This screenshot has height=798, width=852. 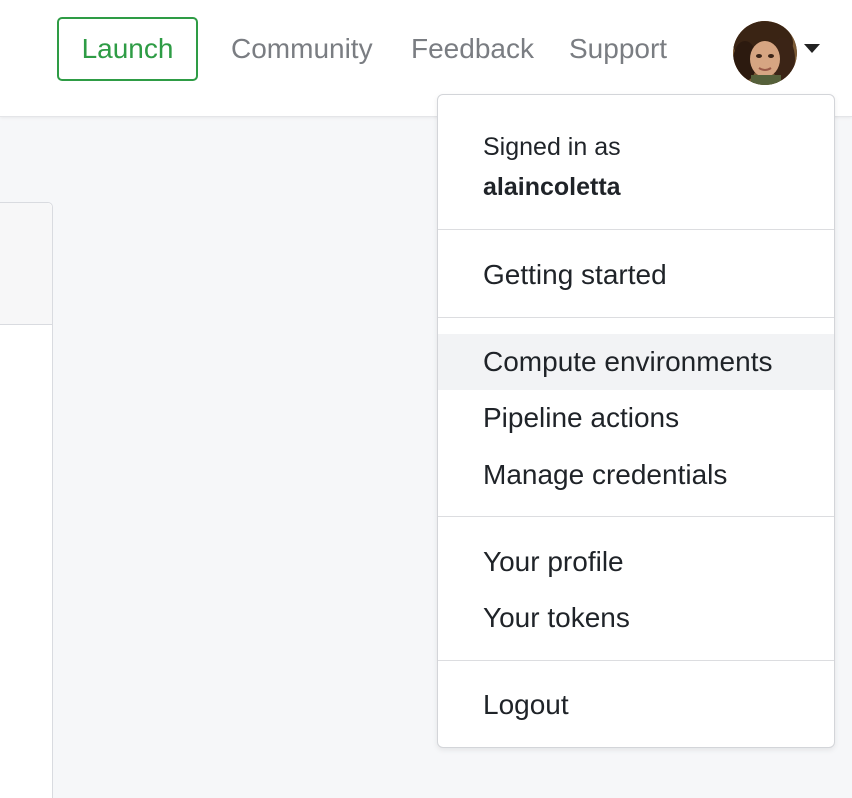 I want to click on nav-feedback-link: Feedback, so click(x=472, y=49).